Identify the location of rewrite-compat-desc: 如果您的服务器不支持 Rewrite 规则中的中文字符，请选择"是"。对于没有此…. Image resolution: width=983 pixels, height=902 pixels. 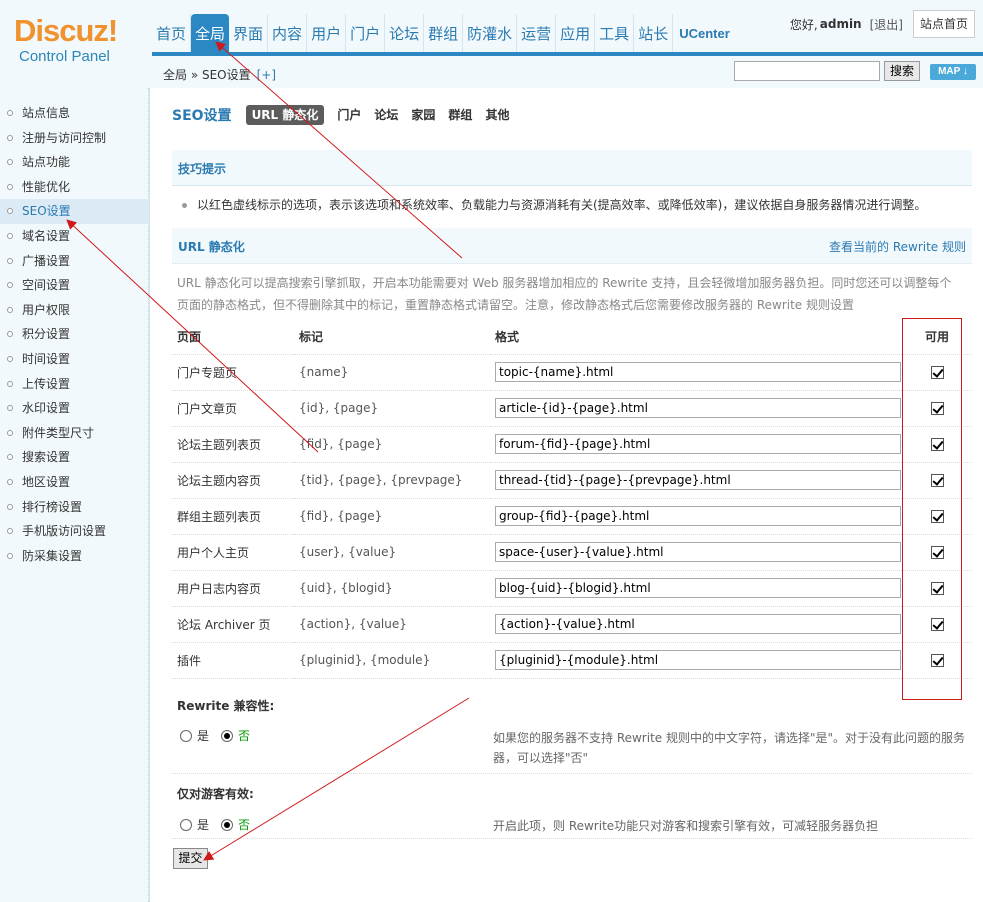
(729, 748).